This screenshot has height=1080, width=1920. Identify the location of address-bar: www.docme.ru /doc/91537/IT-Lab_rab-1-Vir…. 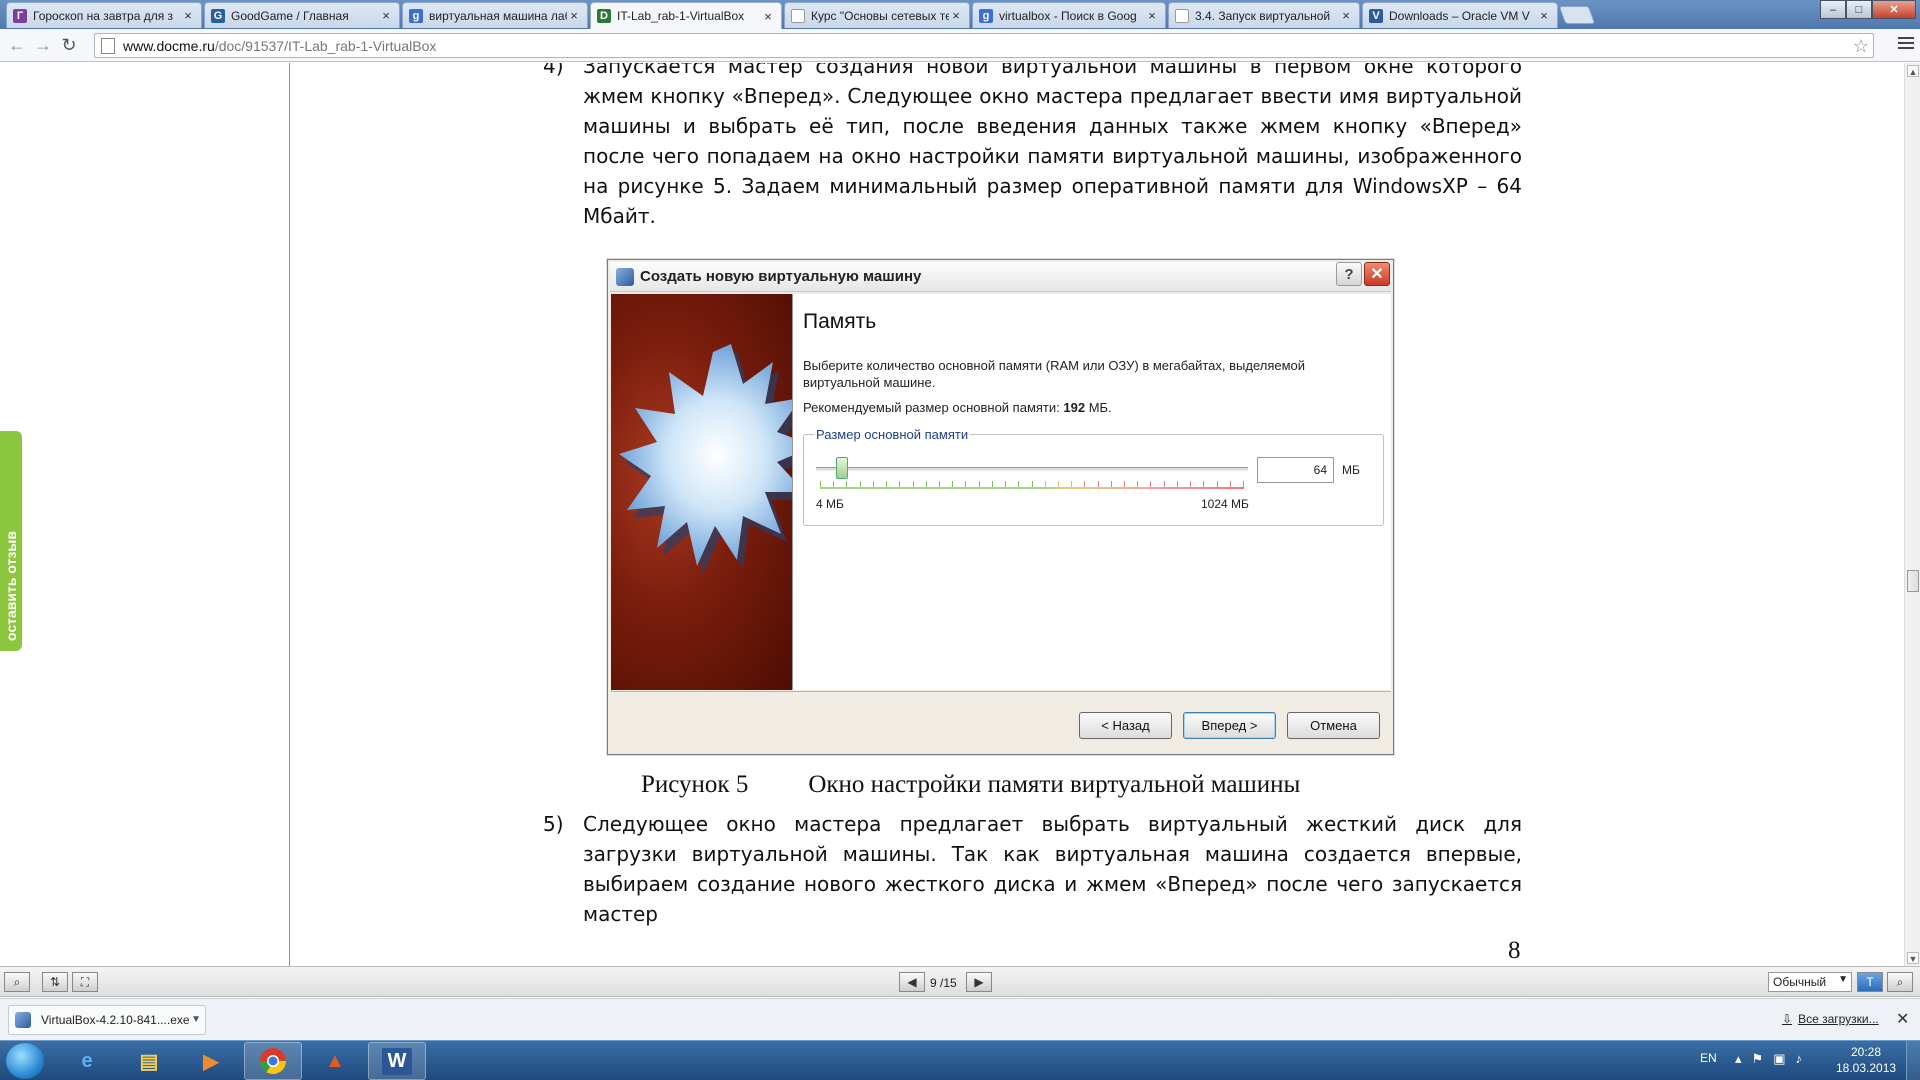
(984, 45).